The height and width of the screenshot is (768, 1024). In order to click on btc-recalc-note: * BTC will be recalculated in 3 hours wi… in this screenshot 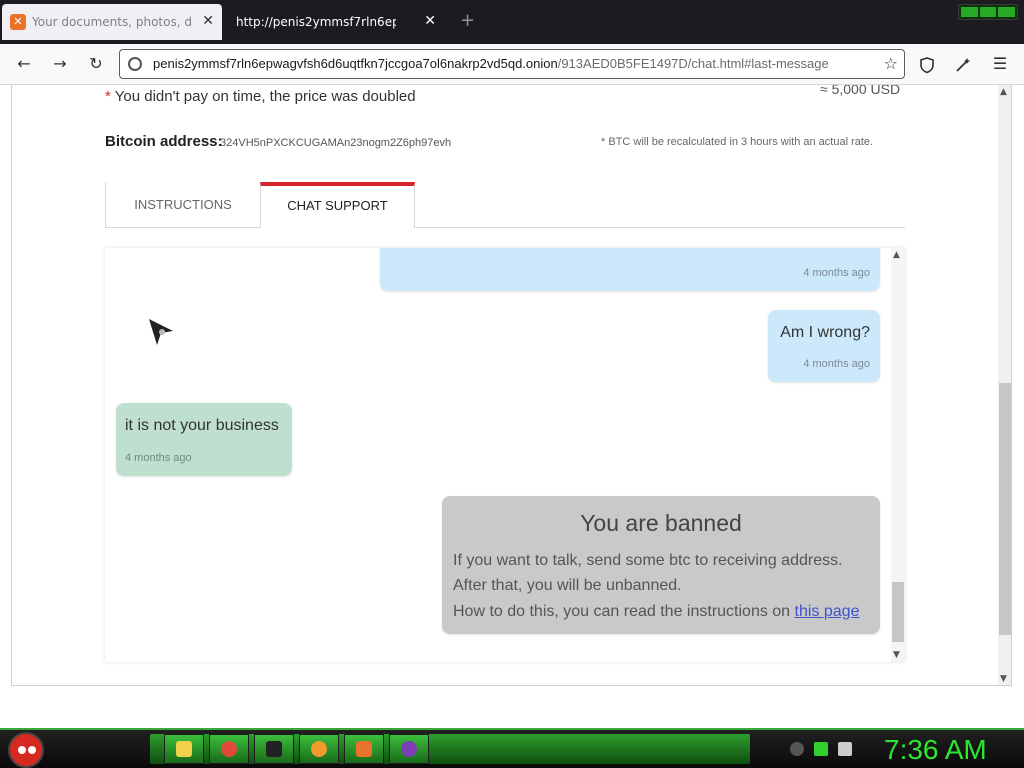, I will do `click(737, 142)`.